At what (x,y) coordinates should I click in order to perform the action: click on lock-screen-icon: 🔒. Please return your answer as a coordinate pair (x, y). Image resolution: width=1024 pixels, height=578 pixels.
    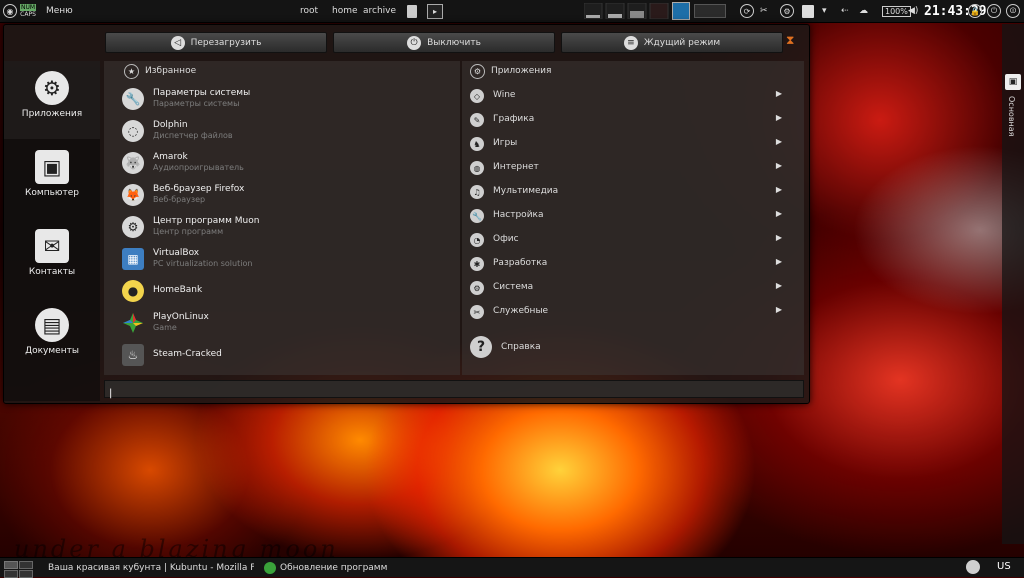
    Looking at the image, I should click on (975, 11).